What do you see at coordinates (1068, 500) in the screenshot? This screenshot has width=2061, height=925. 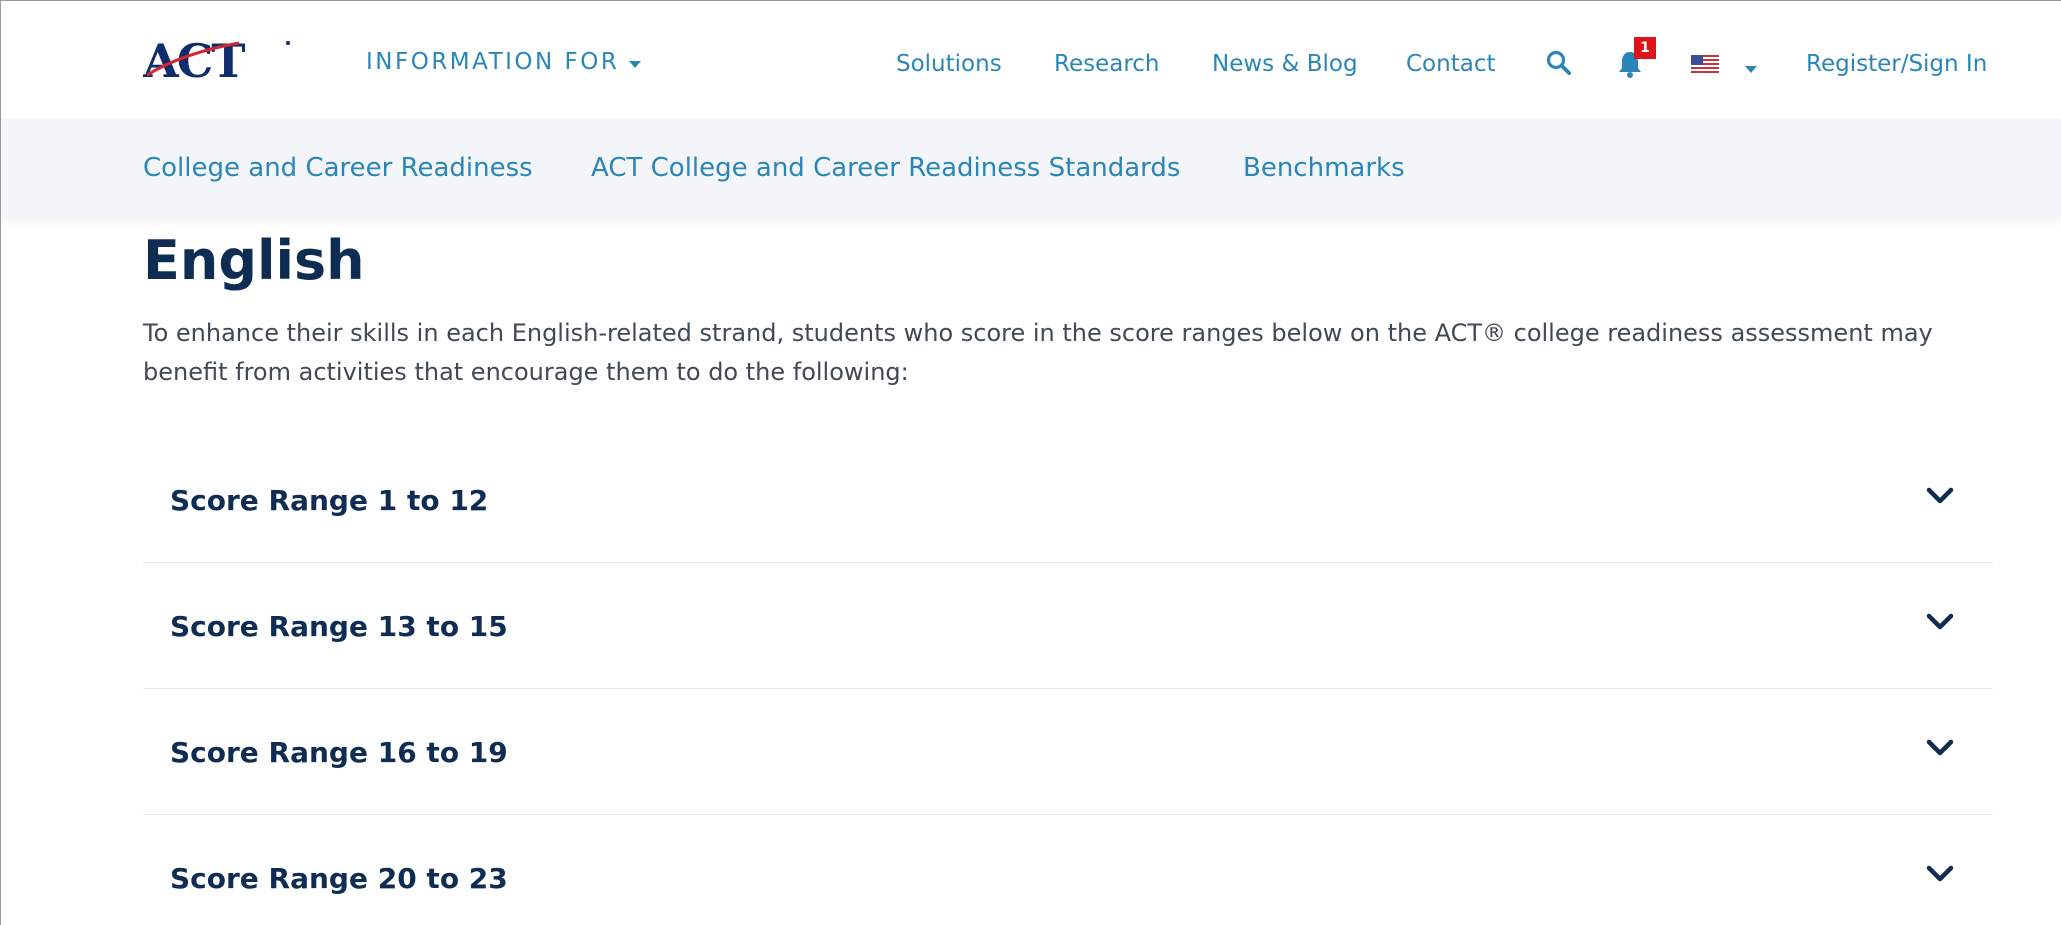 I see `accordion-item-score-range-1-12: Score Range 1 to 12` at bounding box center [1068, 500].